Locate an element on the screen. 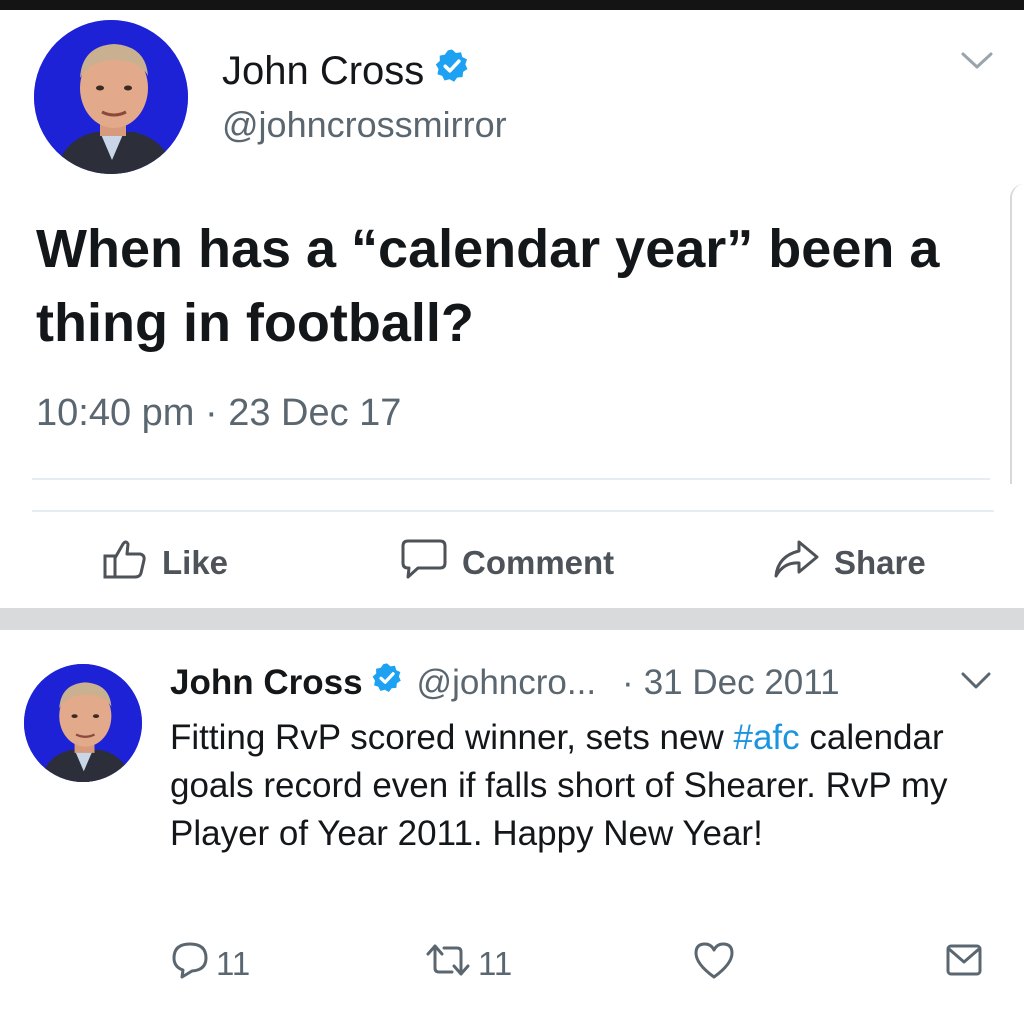 The height and width of the screenshot is (1022, 1024). quoted-tweet-header: John Cross @johncro... · 31 Dec 2011 is located at coordinates (505, 682).